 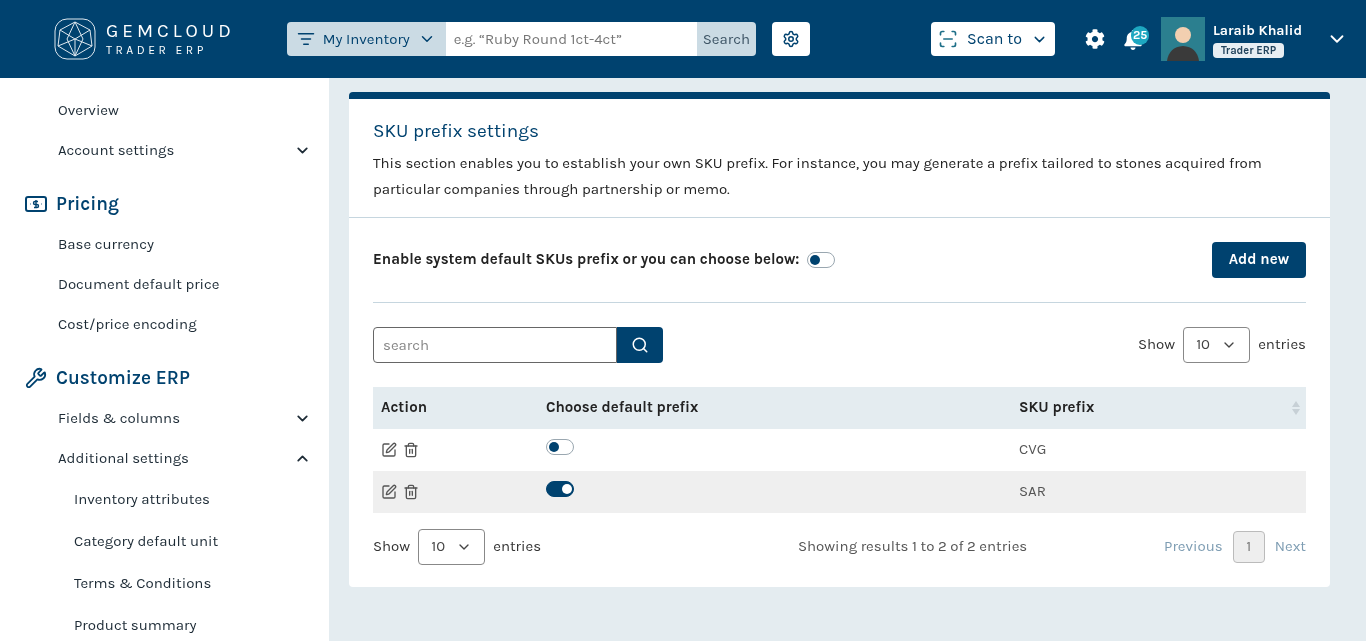 I want to click on sidebar-item: Additional settings, so click(x=164, y=458).